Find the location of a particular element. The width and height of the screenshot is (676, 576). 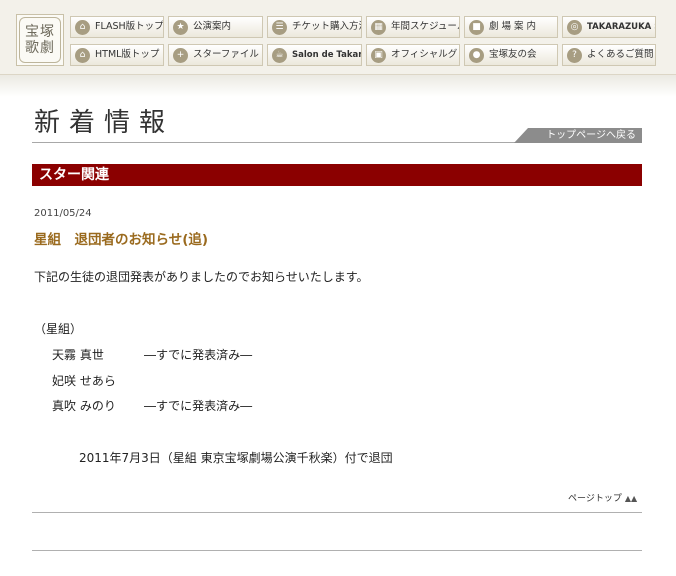

page-top-label: ページトップ is located at coordinates (595, 499).